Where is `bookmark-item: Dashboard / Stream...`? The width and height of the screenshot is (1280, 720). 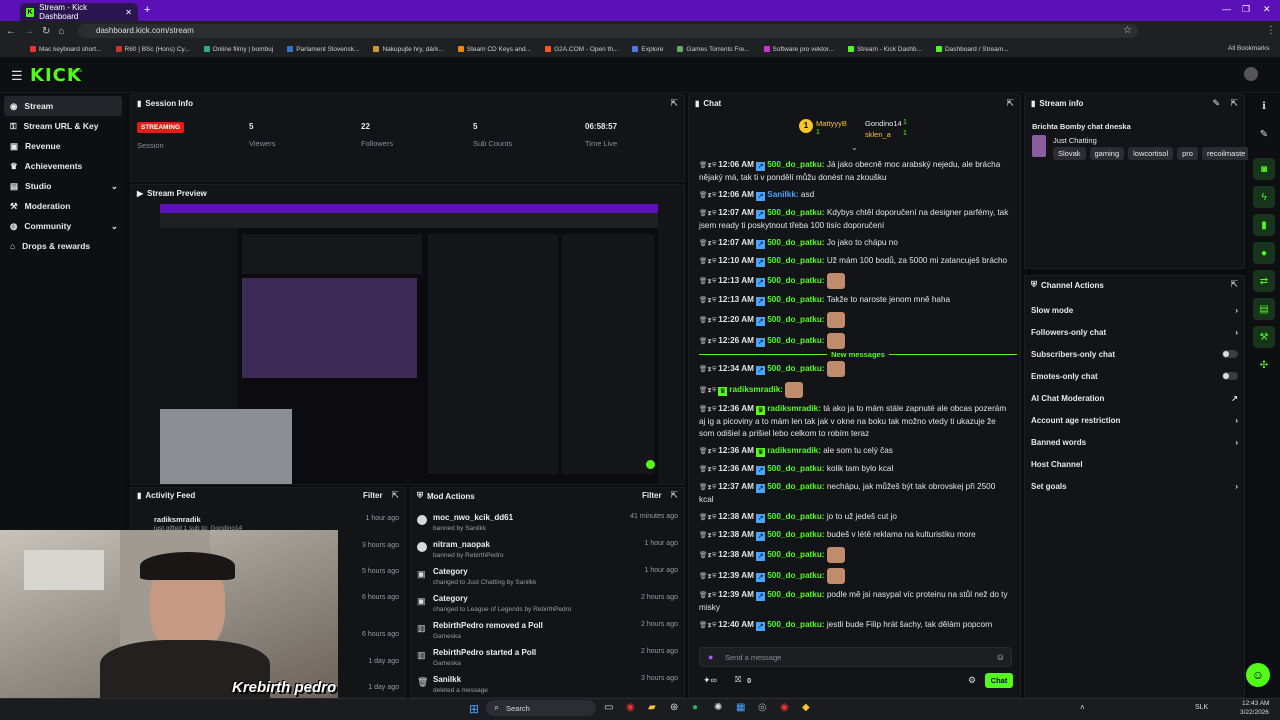
bookmark-item: Dashboard / Stream... is located at coordinates (972, 49).